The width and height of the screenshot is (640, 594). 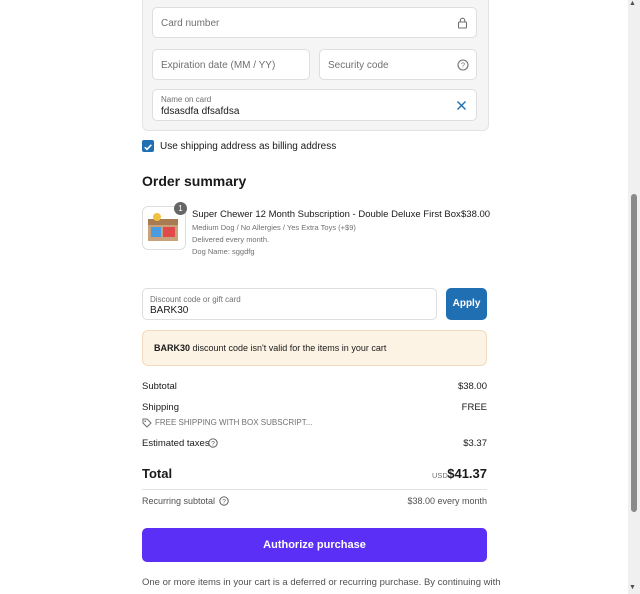 What do you see at coordinates (200, 111) in the screenshot?
I see `name-on-card-value: fdsasdfa dfsafdsa` at bounding box center [200, 111].